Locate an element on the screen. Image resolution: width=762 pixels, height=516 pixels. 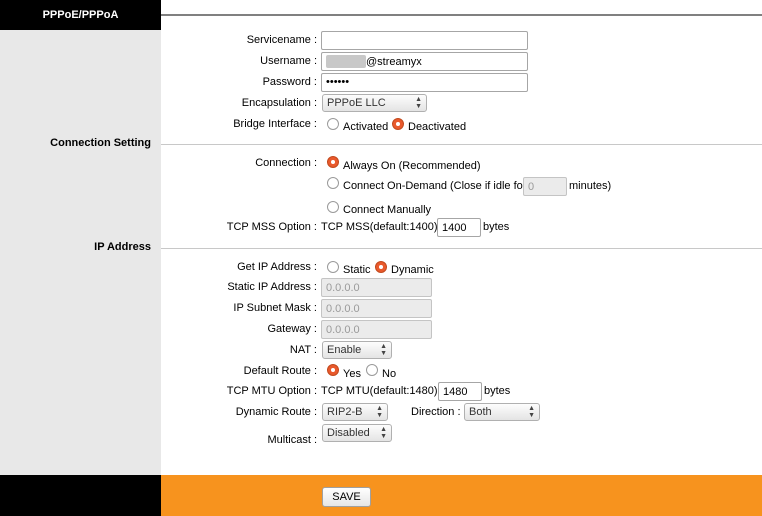
connection-manual-label: Connect Manually is located at coordinates (387, 210).